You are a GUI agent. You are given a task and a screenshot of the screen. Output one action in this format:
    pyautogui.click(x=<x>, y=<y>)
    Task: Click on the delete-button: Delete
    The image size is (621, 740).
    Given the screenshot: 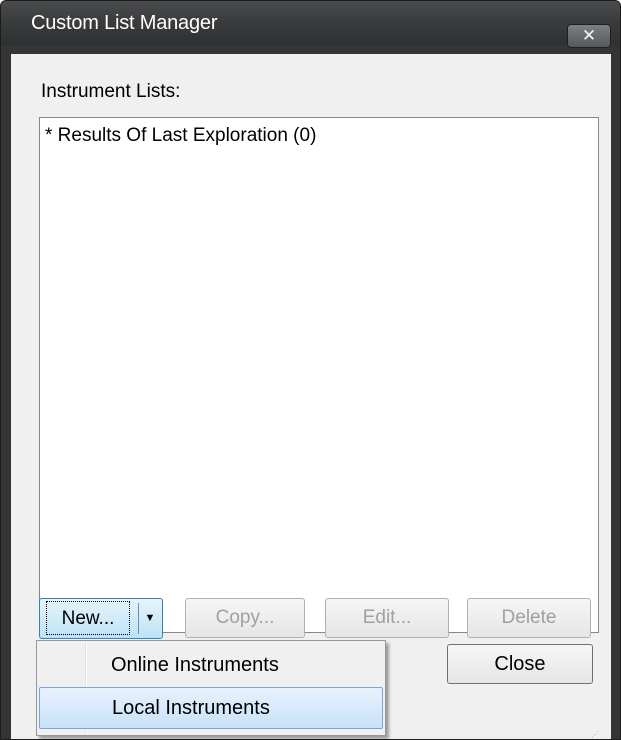 What is the action you would take?
    pyautogui.click(x=529, y=618)
    